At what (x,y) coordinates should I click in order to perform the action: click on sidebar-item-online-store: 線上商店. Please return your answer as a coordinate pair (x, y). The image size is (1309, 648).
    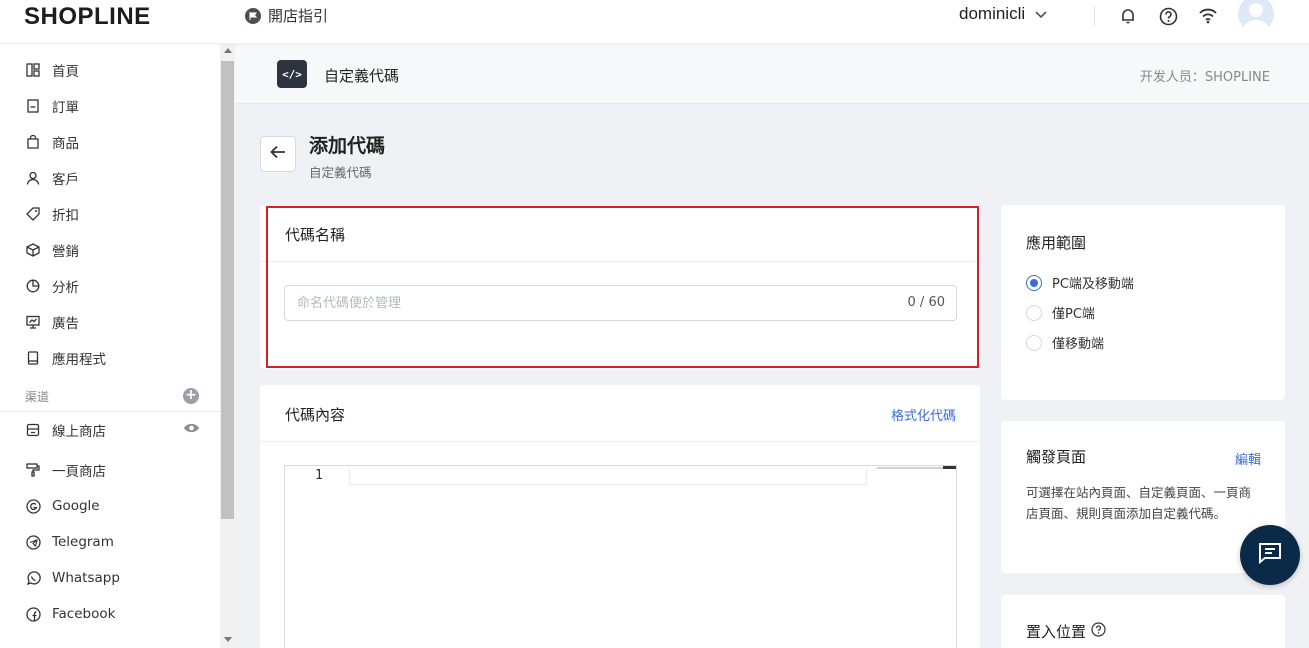
    Looking at the image, I should click on (65, 430).